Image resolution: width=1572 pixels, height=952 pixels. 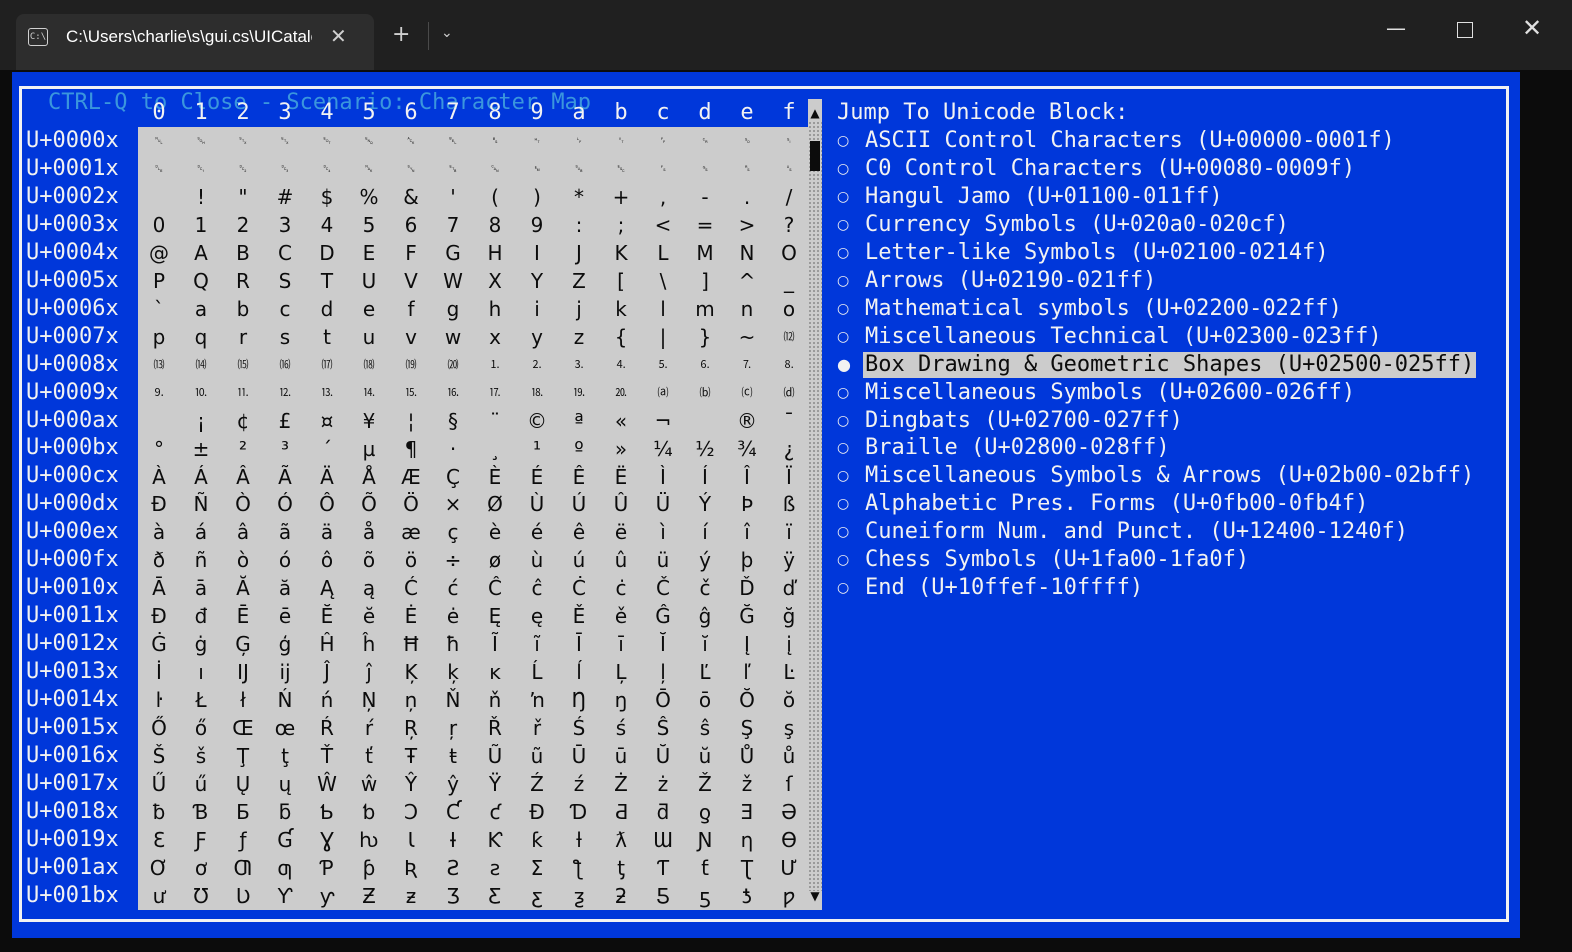 I want to click on glyph-cell: Ƌ, so click(x=621, y=812).